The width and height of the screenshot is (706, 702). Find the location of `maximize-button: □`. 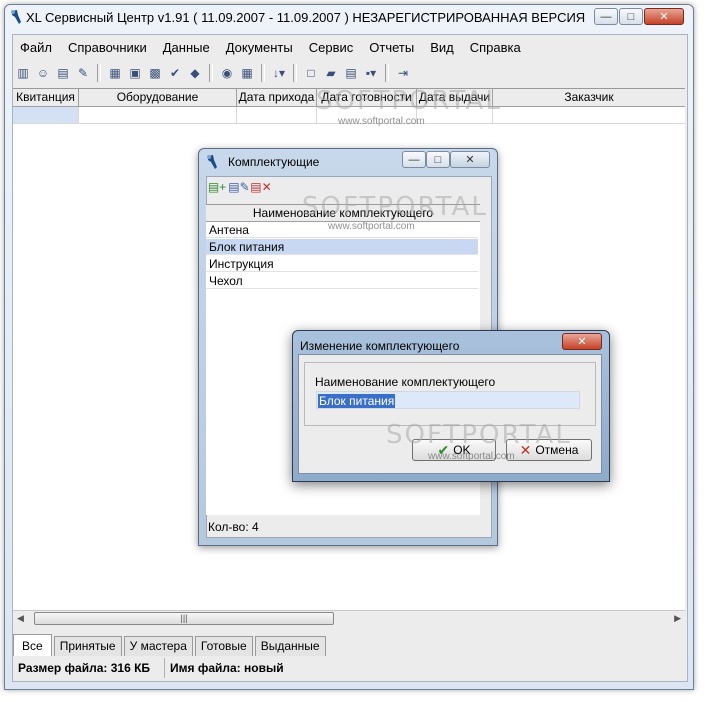

maximize-button: □ is located at coordinates (631, 16).